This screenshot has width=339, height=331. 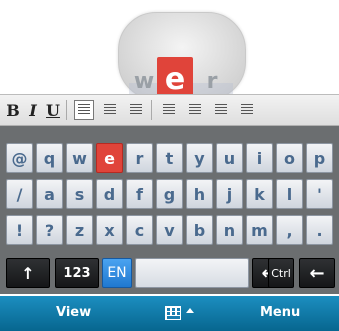 I want to click on key-x: x, so click(x=109, y=230).